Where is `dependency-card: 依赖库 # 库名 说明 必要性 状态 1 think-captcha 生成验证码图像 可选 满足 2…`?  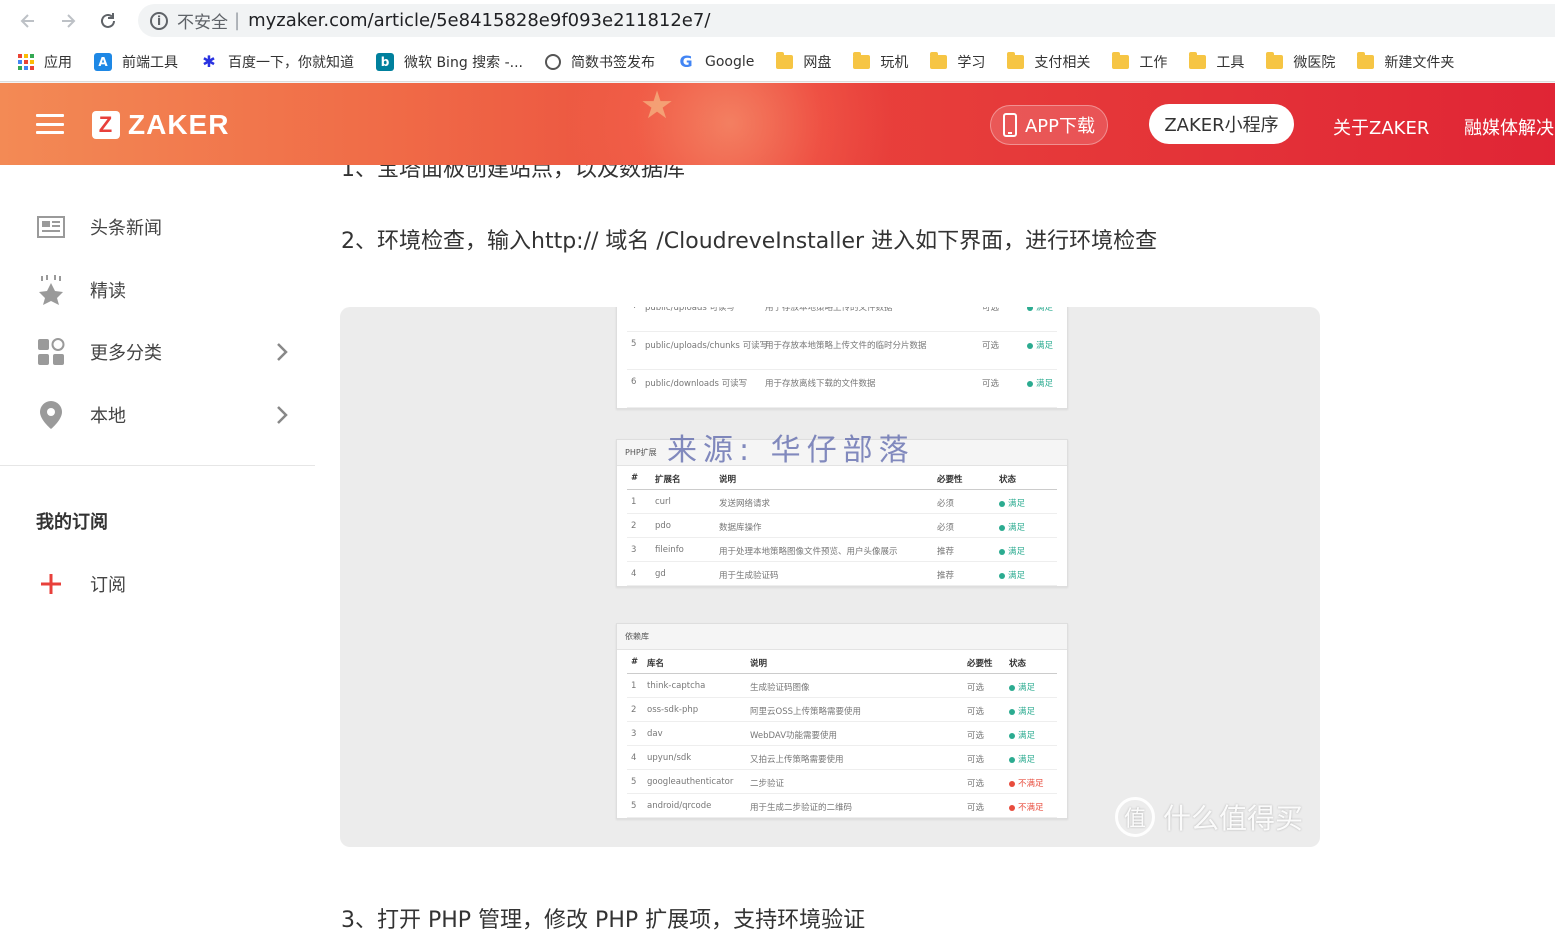
dependency-card: 依赖库 # 库名 说明 必要性 状态 1 think-captcha 生成验证码图像 可选 满足 2… is located at coordinates (842, 721).